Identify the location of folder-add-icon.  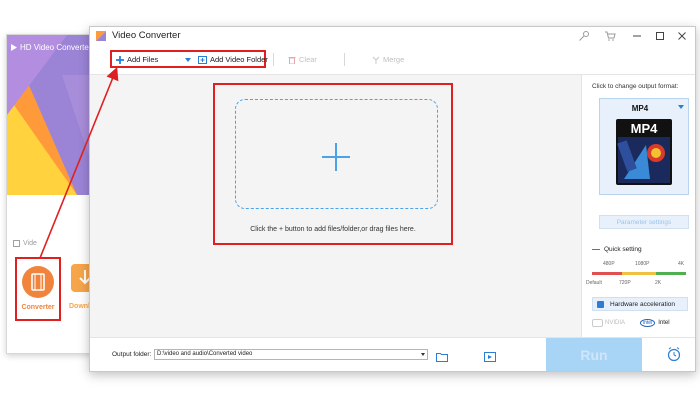
(202, 60).